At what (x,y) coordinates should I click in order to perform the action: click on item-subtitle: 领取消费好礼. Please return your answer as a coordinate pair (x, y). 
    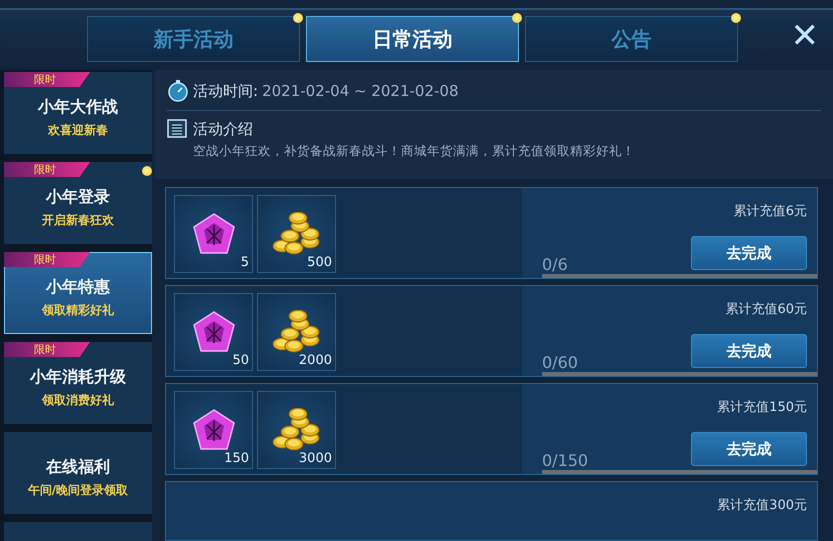
    Looking at the image, I should click on (78, 400).